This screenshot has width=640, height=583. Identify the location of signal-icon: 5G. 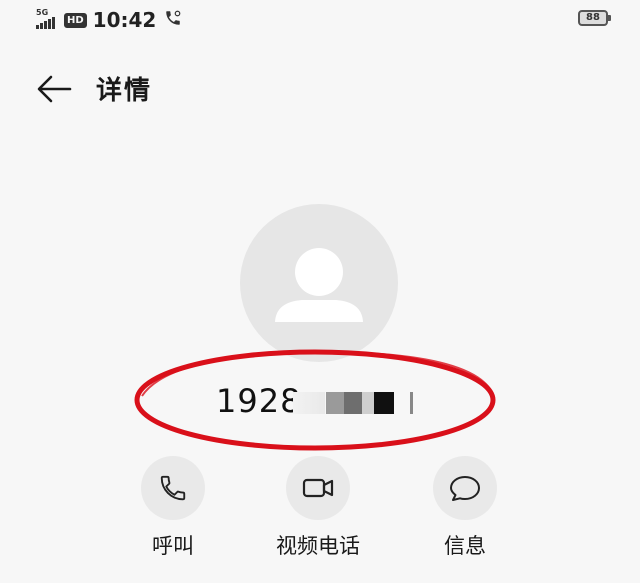
(48, 20).